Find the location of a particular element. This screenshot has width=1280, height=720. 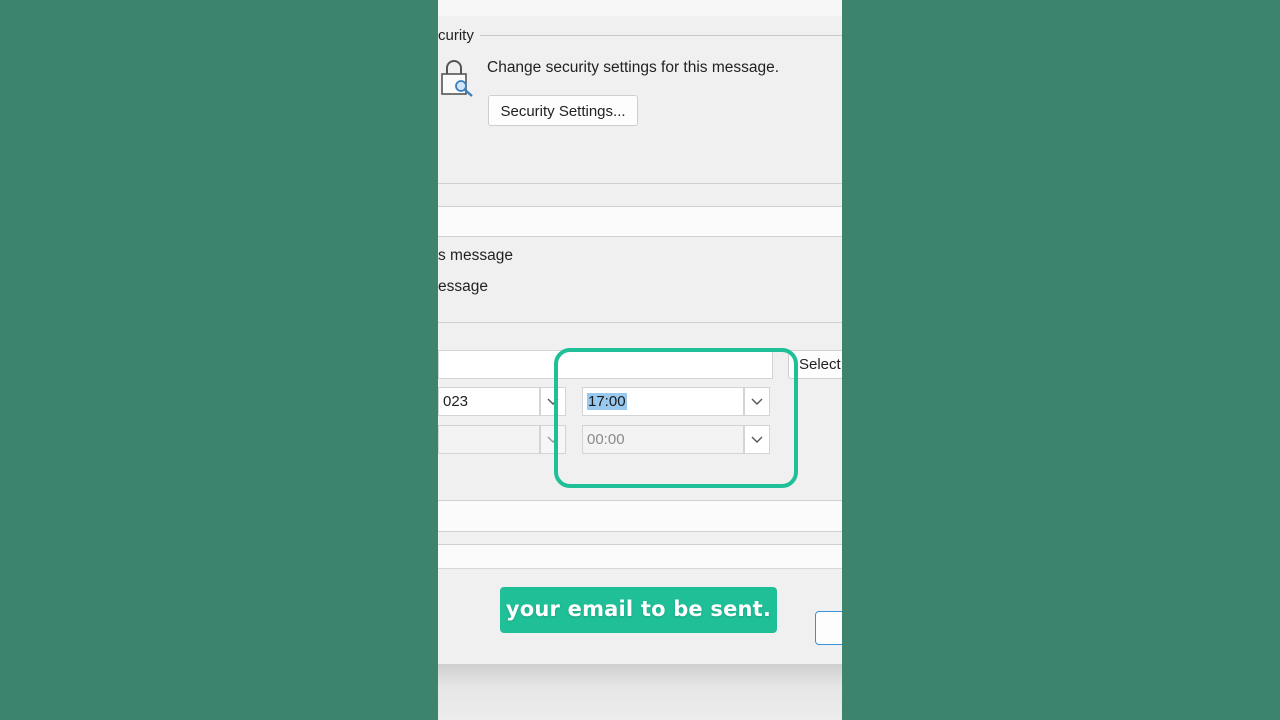

close-button is located at coordinates (828, 628).